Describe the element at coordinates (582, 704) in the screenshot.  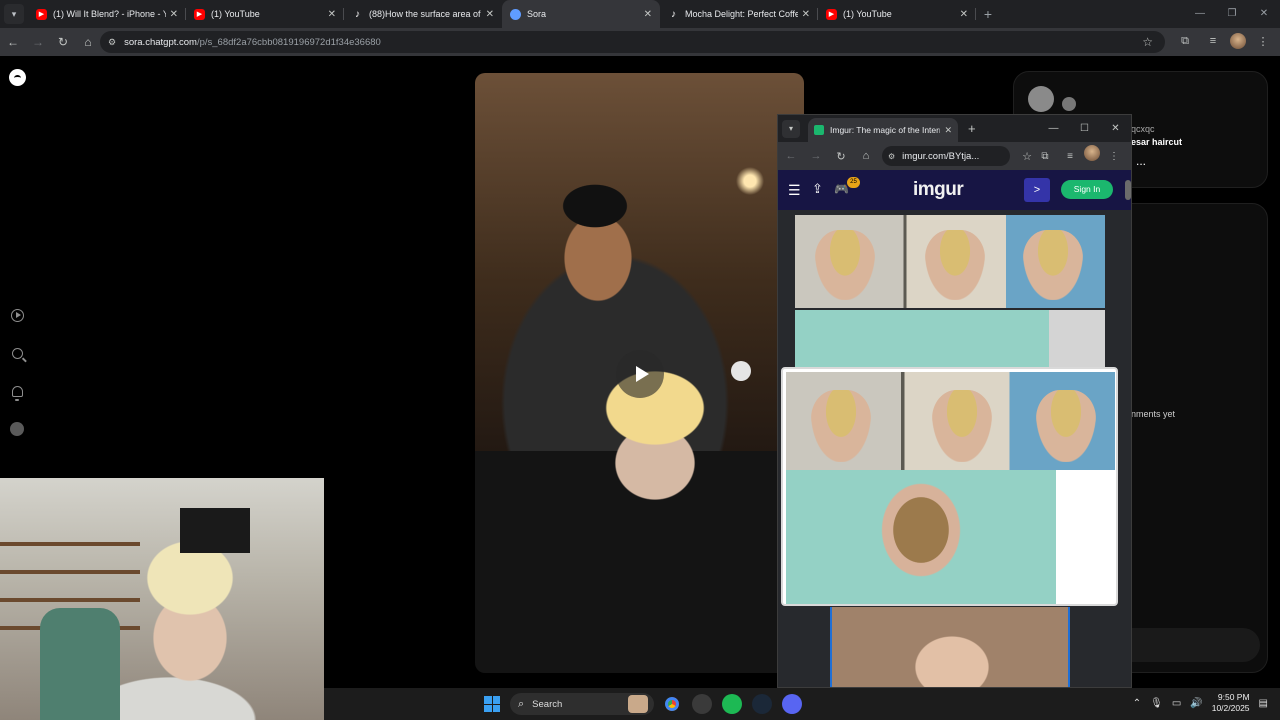
I see `taskbar-search: ⌕ Search` at that location.